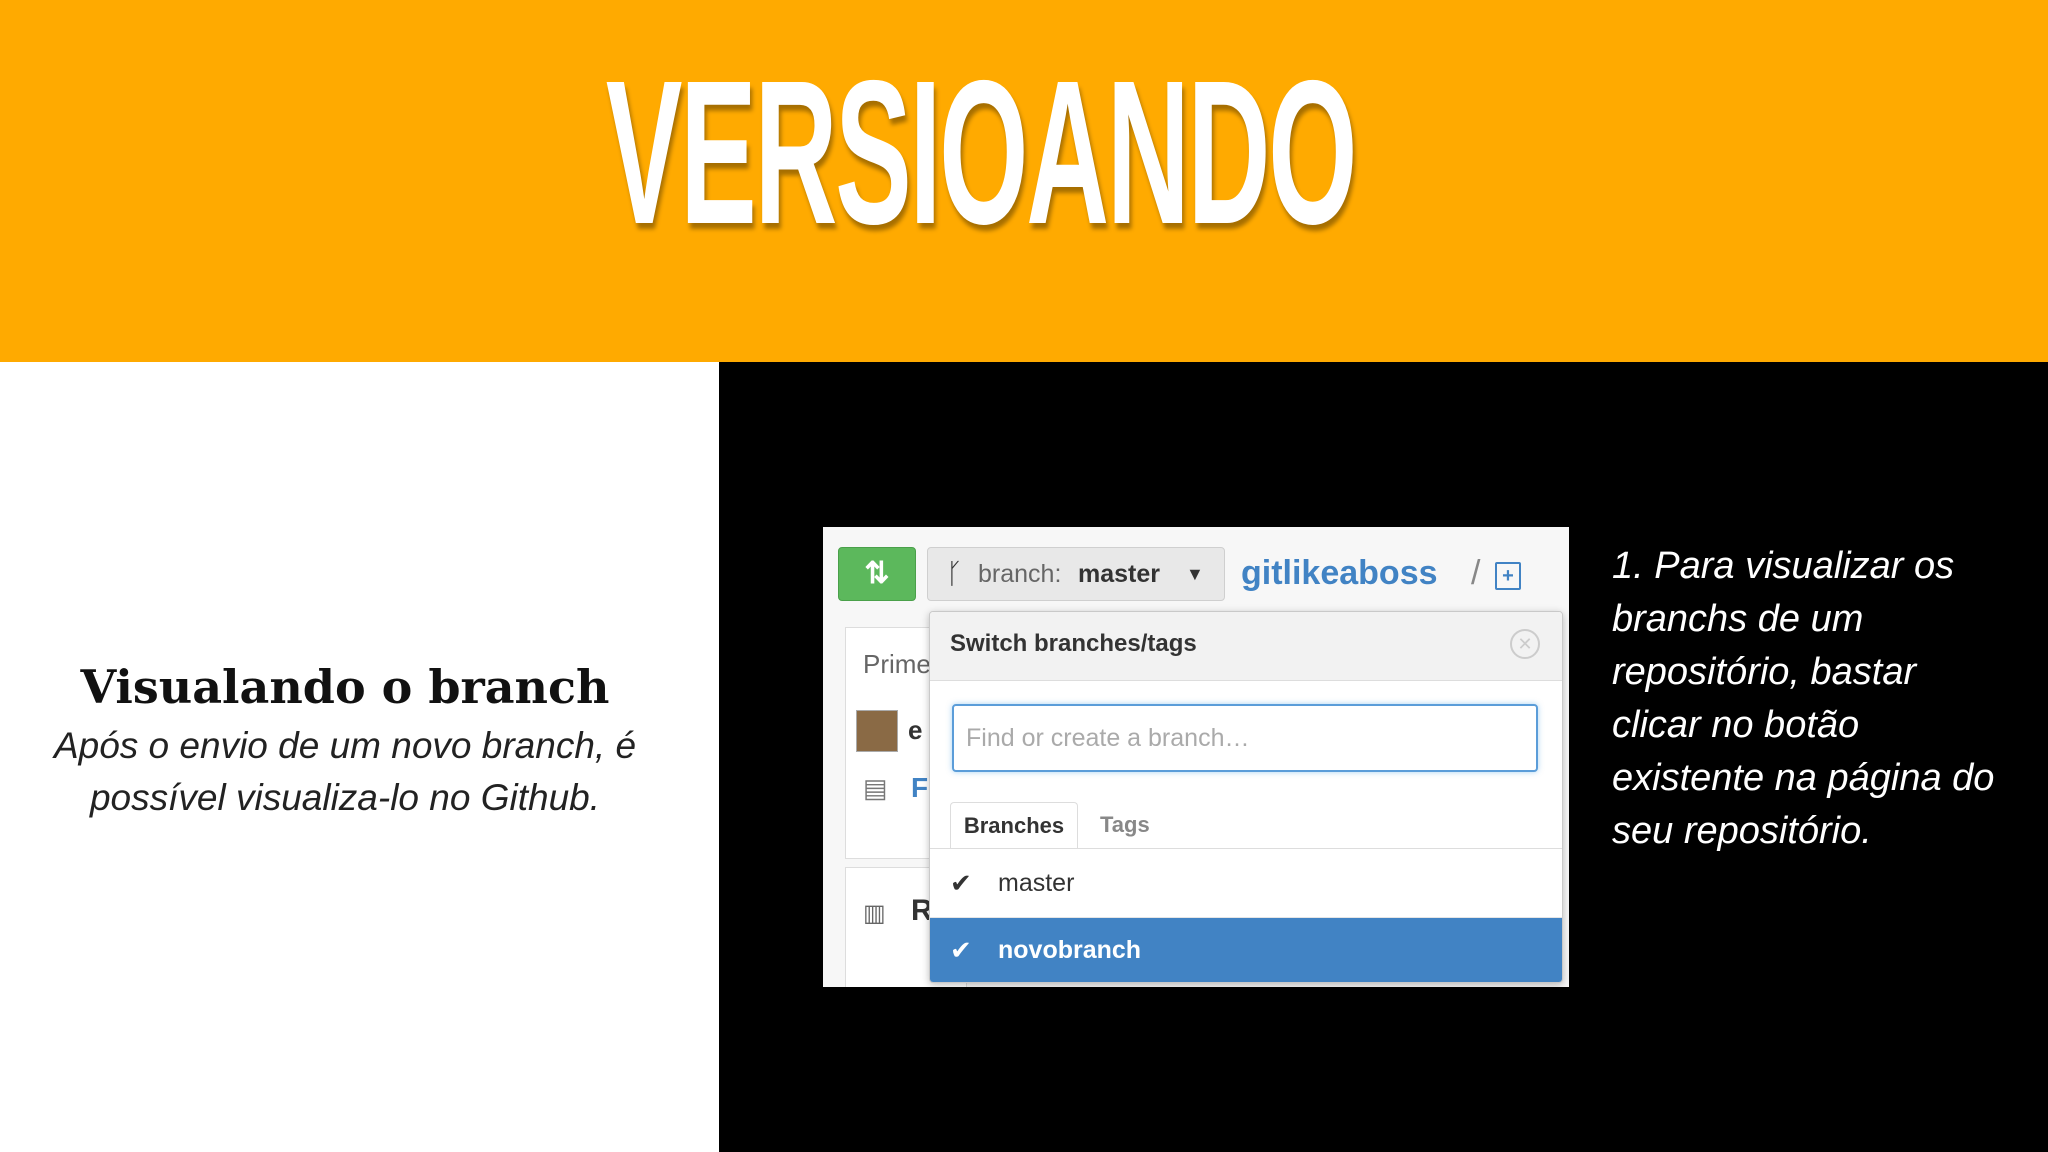  I want to click on avatar, so click(877, 731).